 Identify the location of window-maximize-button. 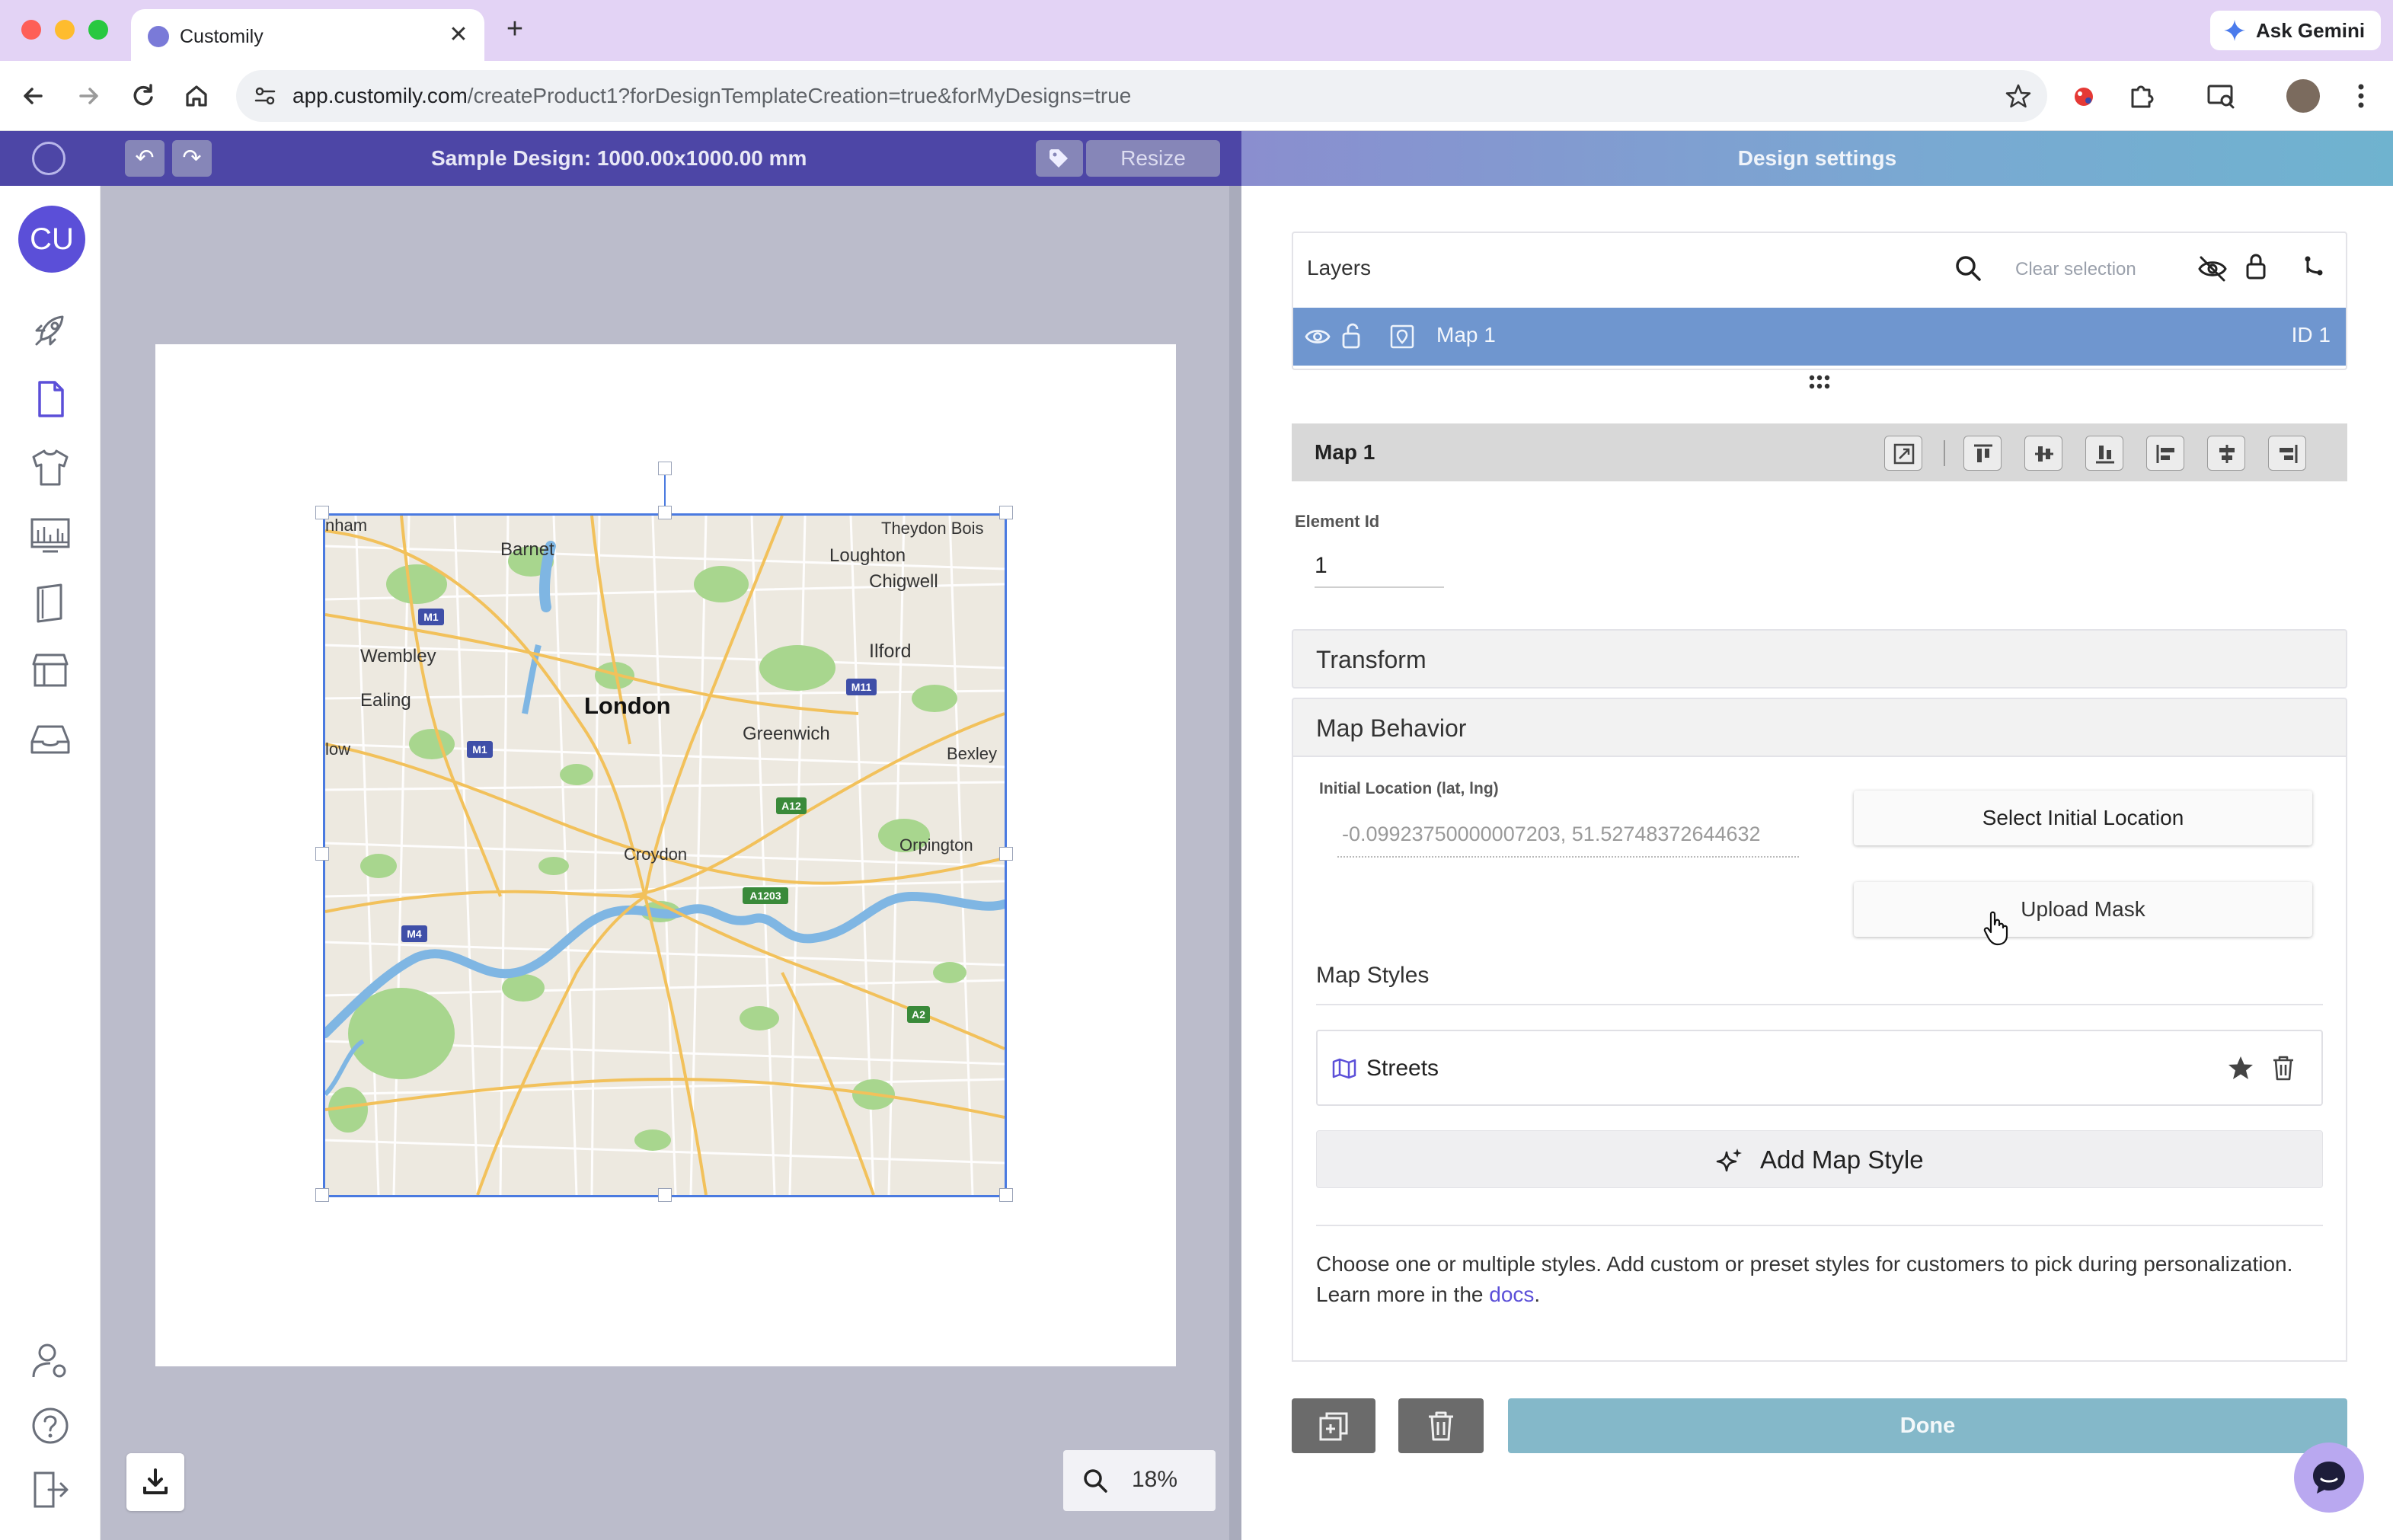
(98, 30).